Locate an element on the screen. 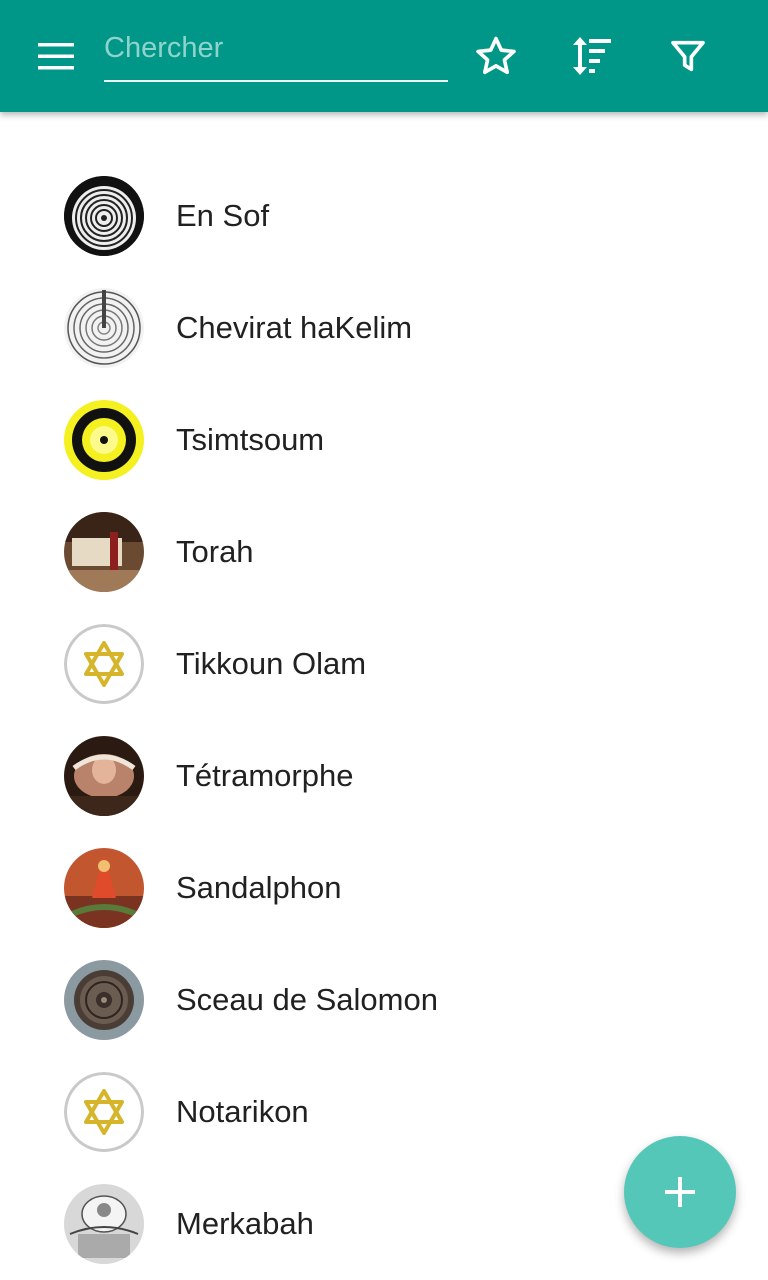 The width and height of the screenshot is (768, 1280). filter-button is located at coordinates (688, 56).